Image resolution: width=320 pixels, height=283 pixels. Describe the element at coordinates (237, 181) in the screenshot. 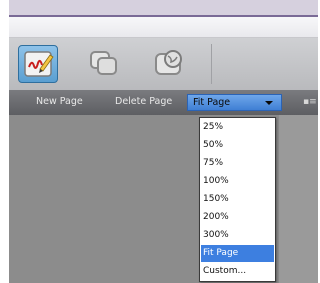

I see `zoom-option-100: 100%` at that location.